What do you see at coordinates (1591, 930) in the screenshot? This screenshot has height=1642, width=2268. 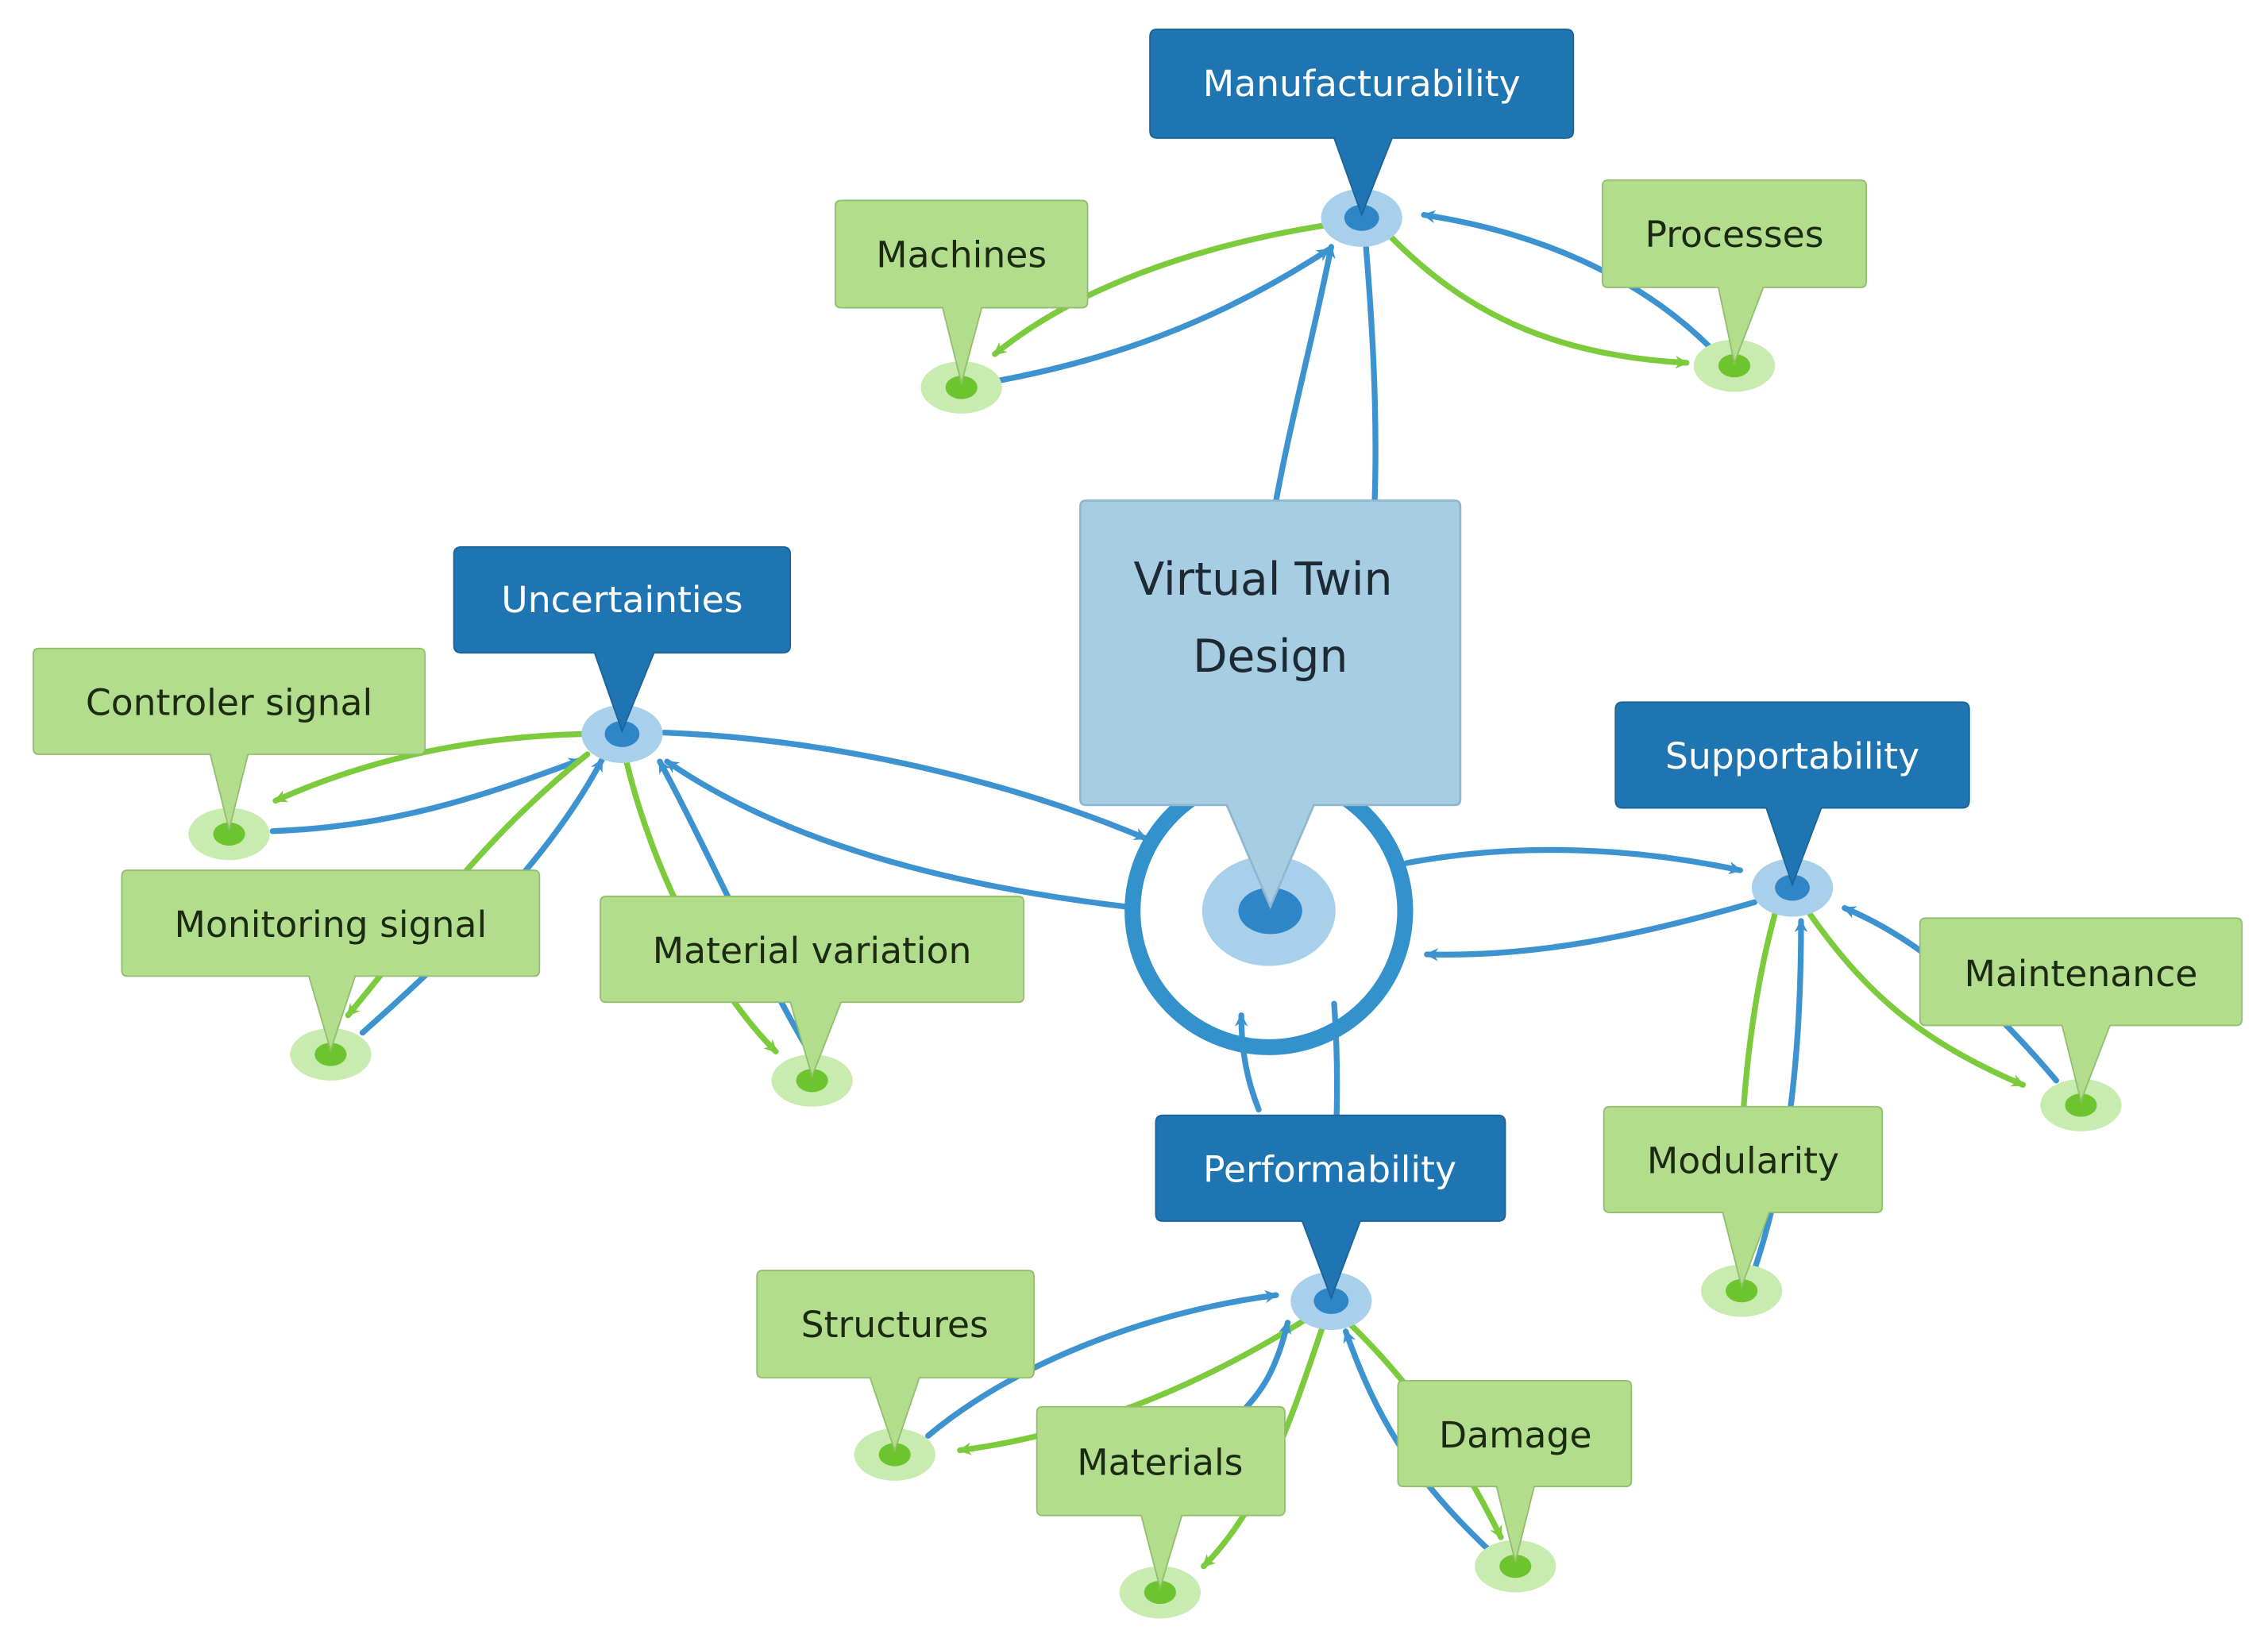 I see `edge-supportability-to-center` at bounding box center [1591, 930].